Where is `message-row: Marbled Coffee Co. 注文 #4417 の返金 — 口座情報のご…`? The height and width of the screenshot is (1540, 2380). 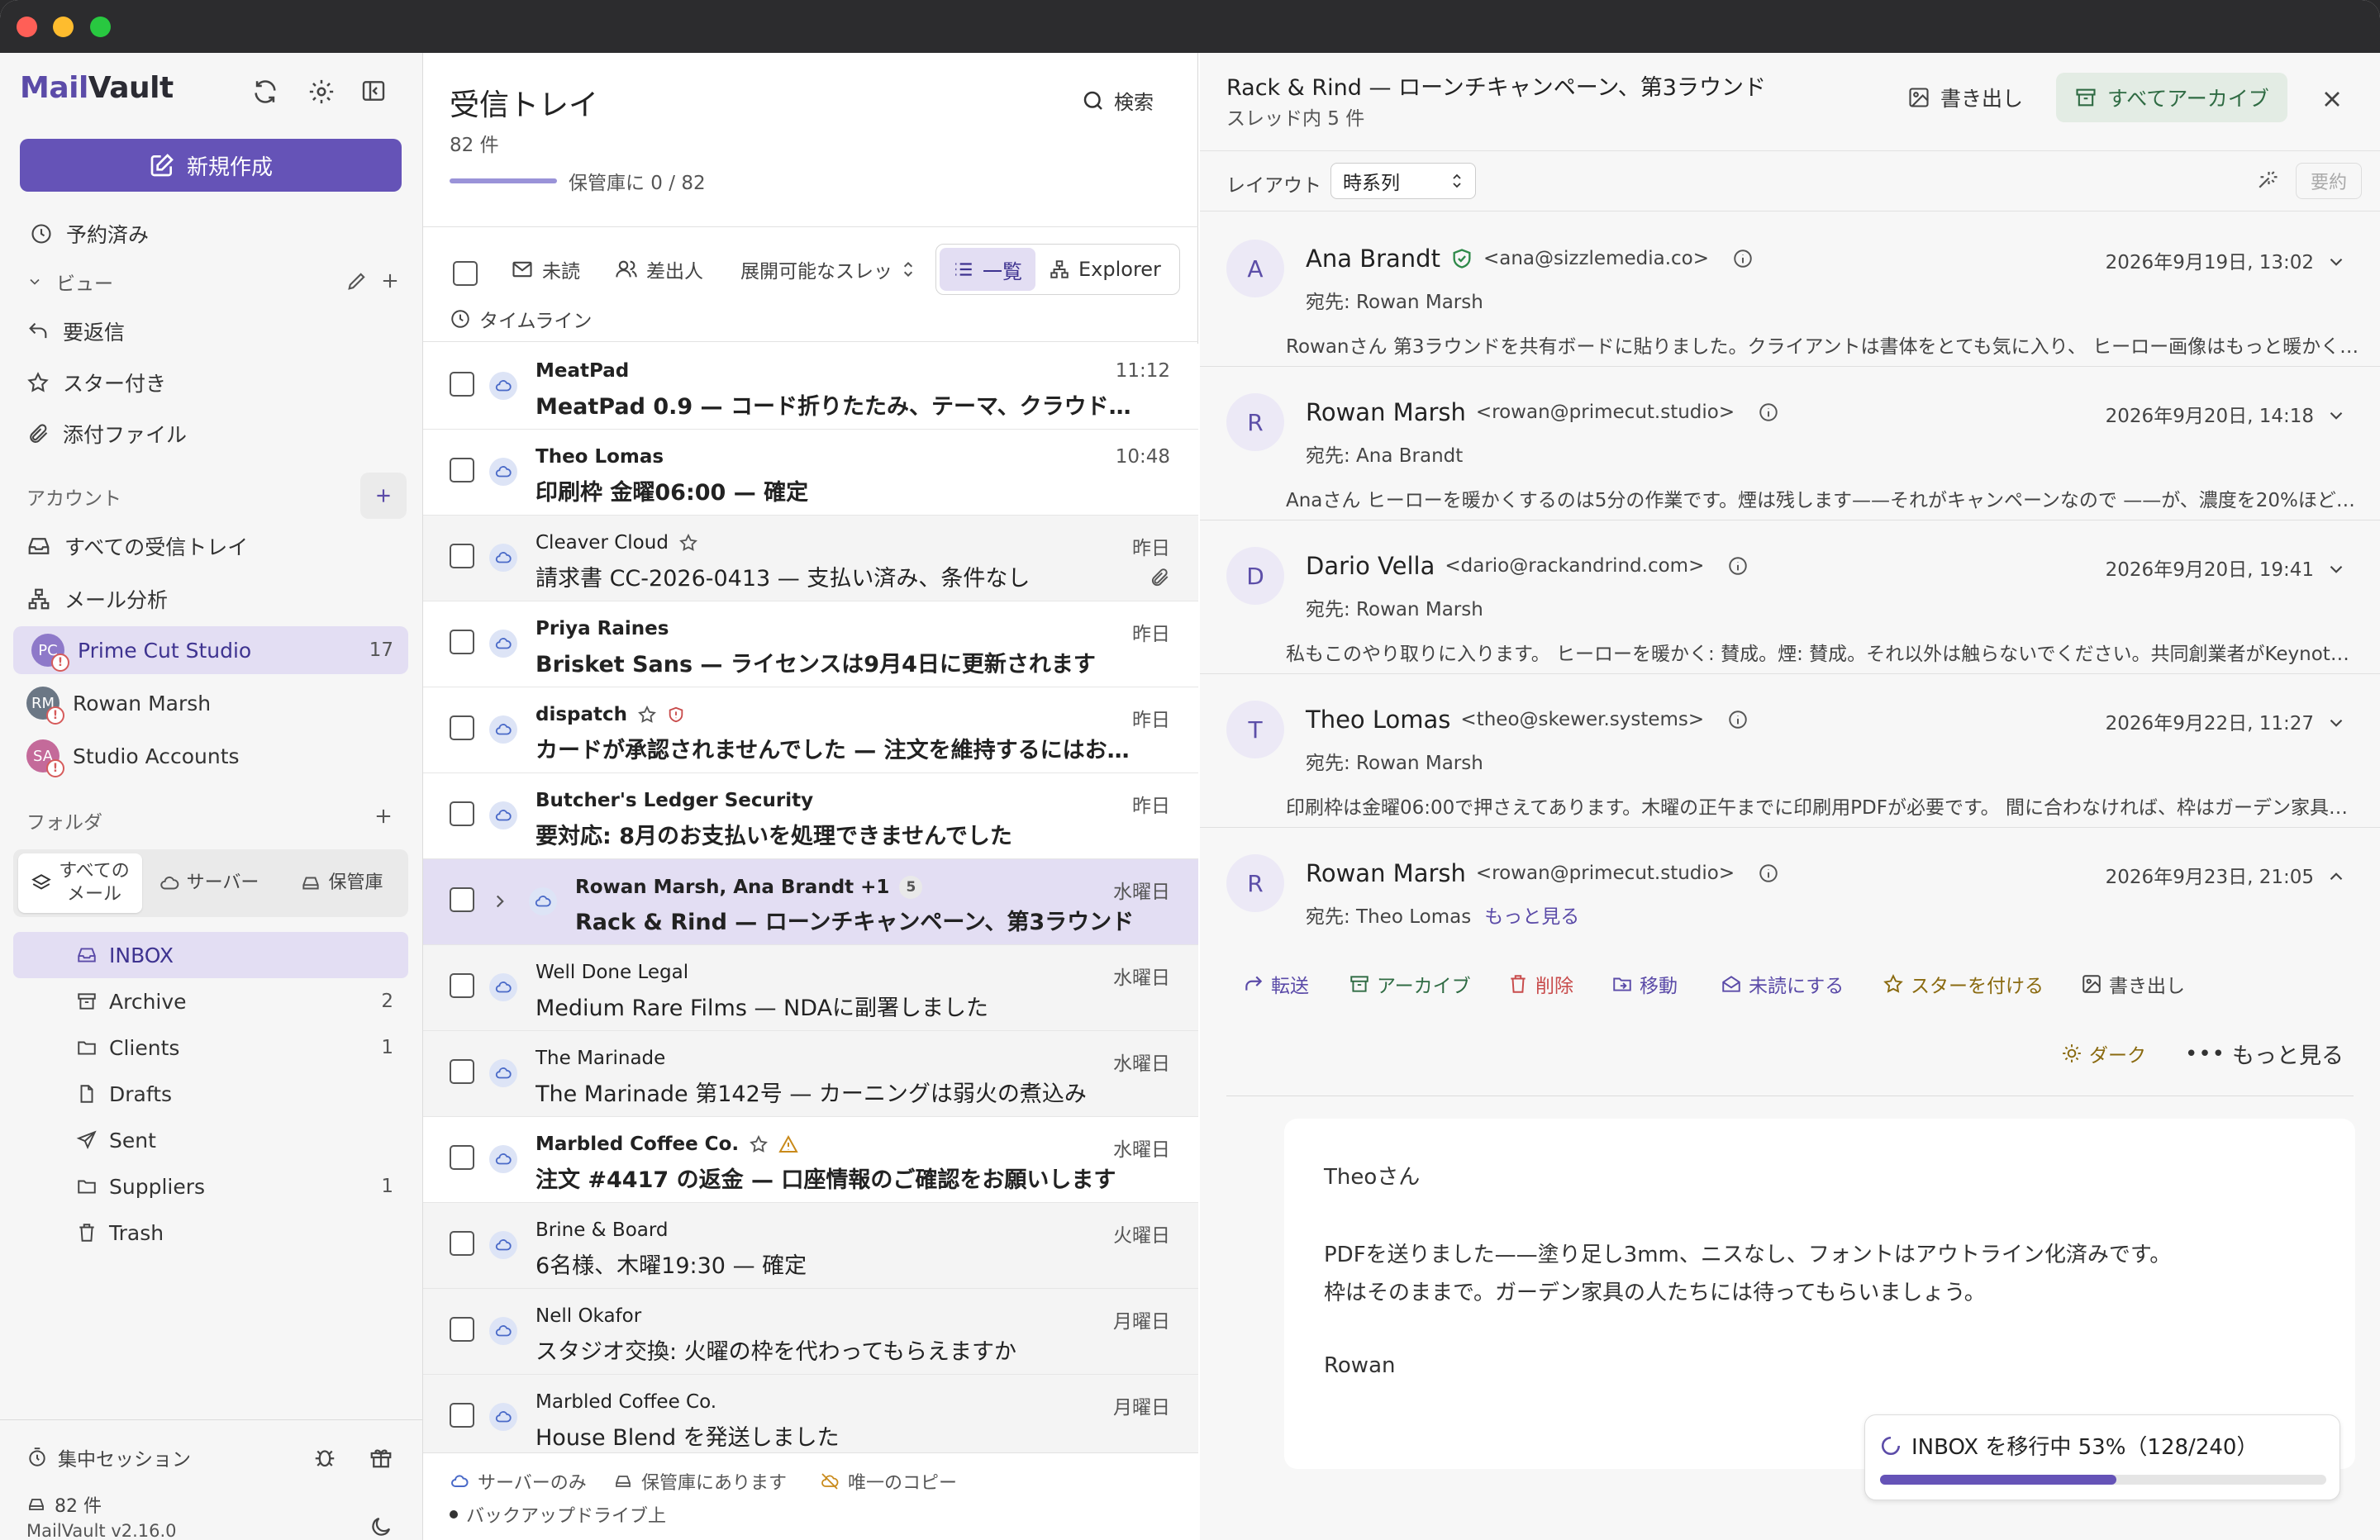
message-row: Marbled Coffee Co. 注文 #4417 の返金 — 口座情報のご… is located at coordinates (810, 1160).